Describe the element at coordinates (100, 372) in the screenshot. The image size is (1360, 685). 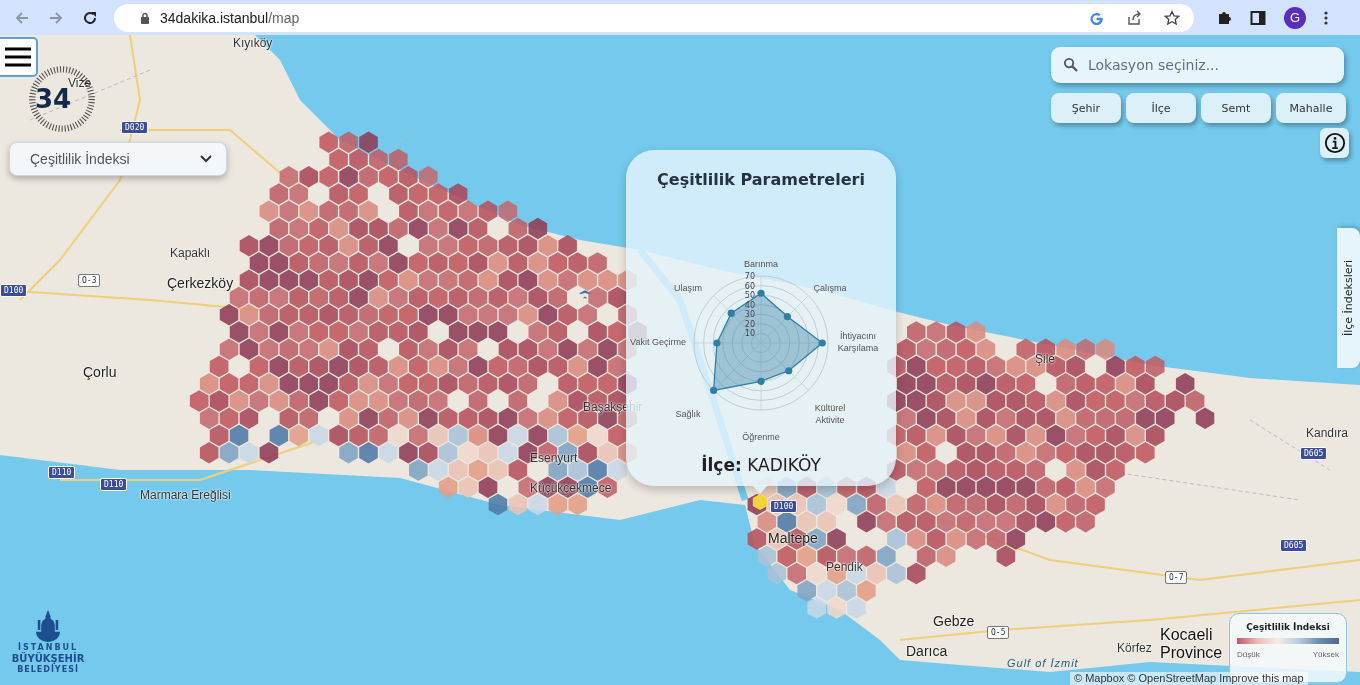
I see `place-label: Çorlu` at that location.